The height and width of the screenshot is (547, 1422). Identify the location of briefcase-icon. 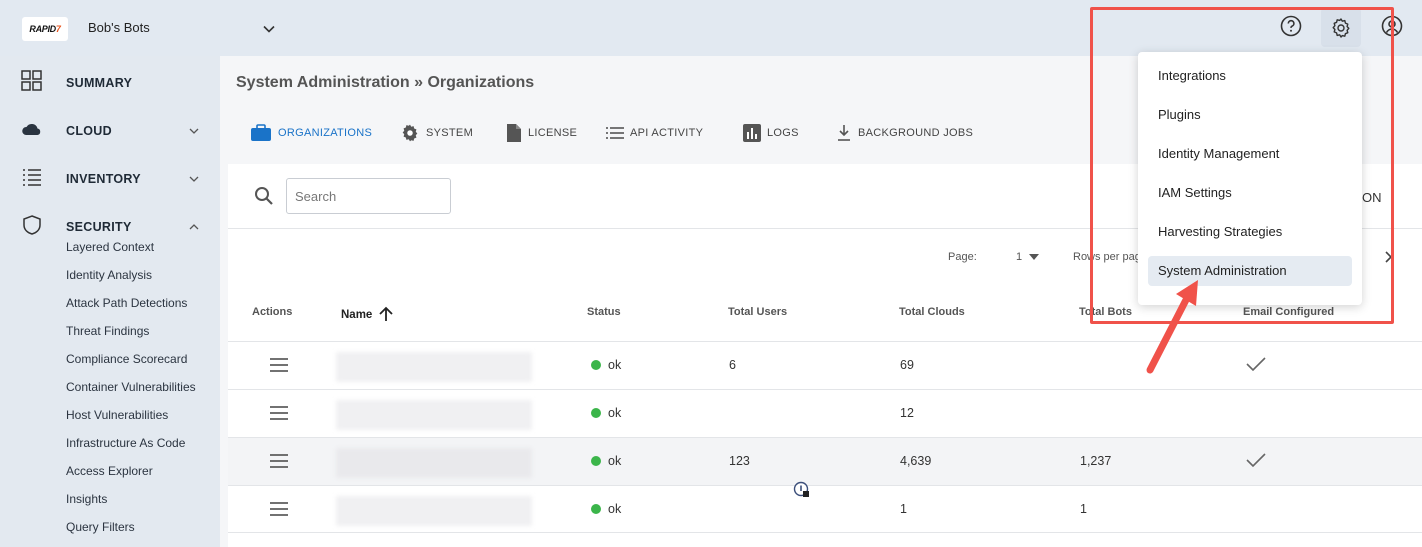
(261, 132).